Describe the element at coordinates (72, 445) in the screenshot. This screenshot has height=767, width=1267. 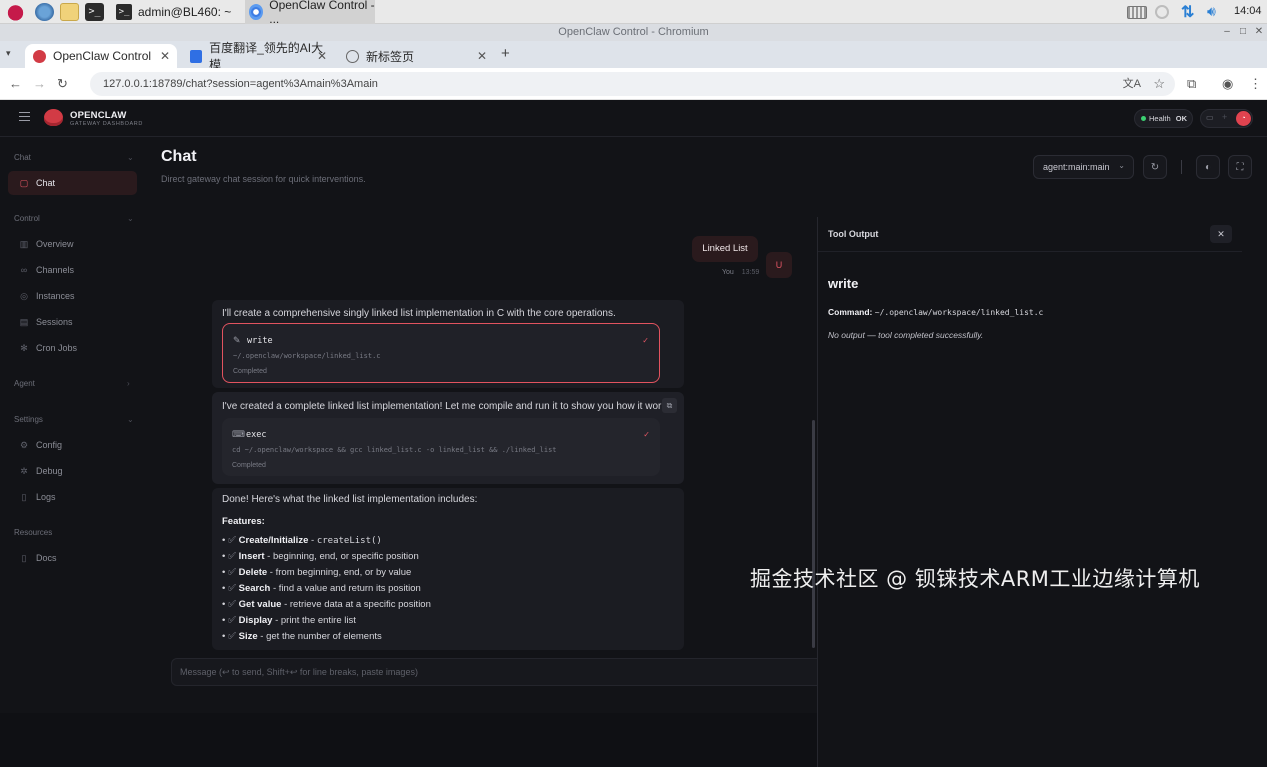
I see `sidebar-item-config: ⚙ Config` at that location.